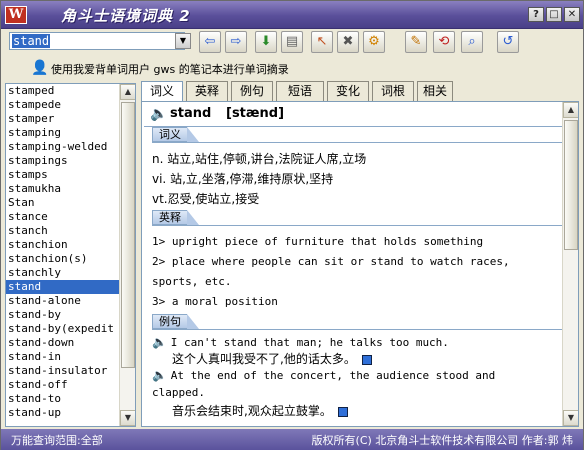 Image resolution: width=584 pixels, height=450 pixels. I want to click on word-list-item: stand-insulator, so click(62, 371).